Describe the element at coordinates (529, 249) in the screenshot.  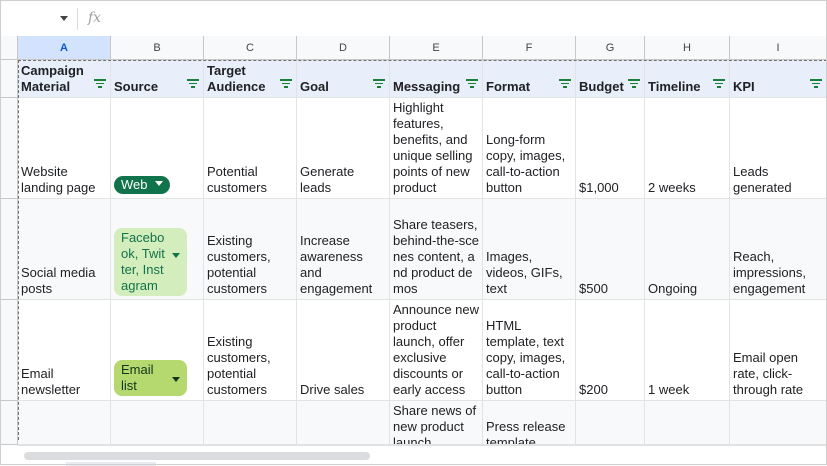
I see `cell-f3: Images, videos, GIFs, text` at that location.